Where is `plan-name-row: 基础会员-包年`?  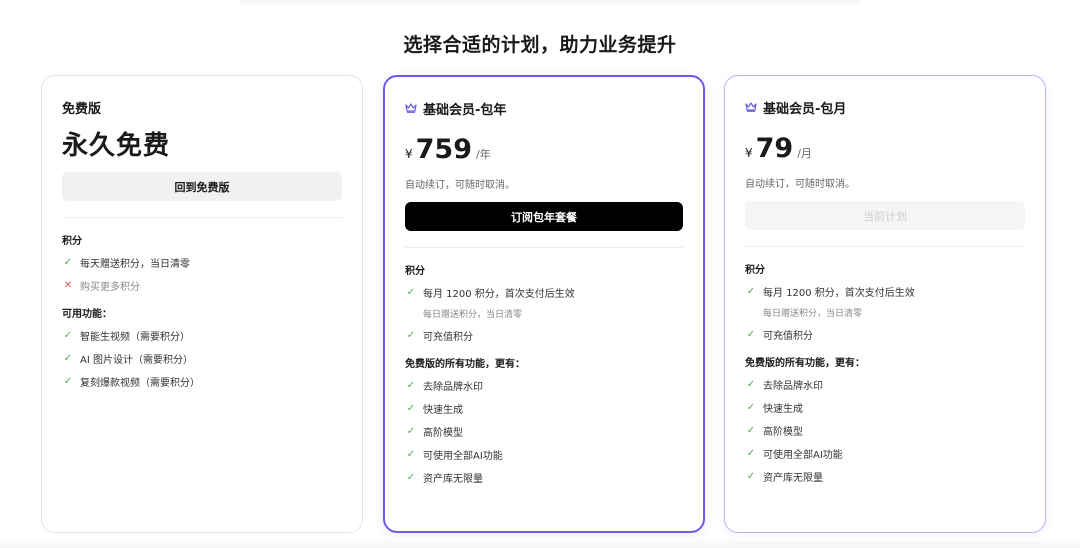 plan-name-row: 基础会员-包年 is located at coordinates (544, 108).